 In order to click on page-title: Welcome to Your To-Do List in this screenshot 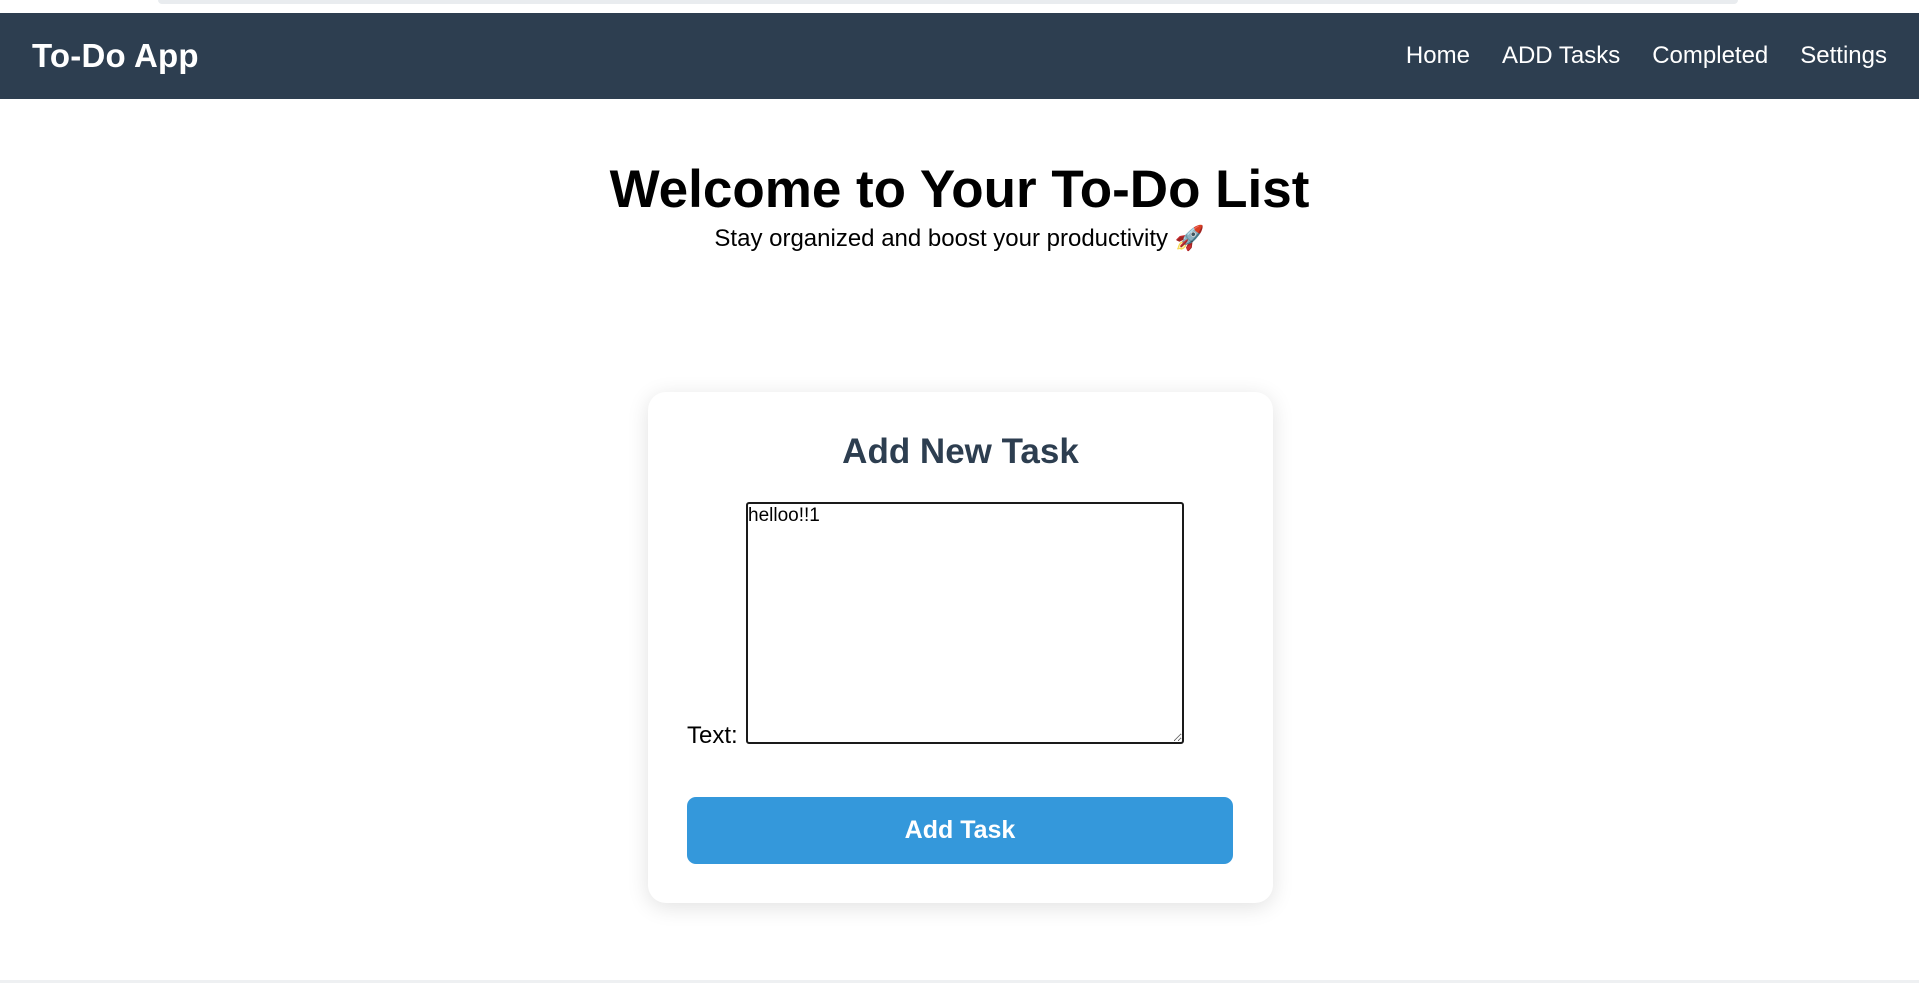, I will do `click(959, 189)`.